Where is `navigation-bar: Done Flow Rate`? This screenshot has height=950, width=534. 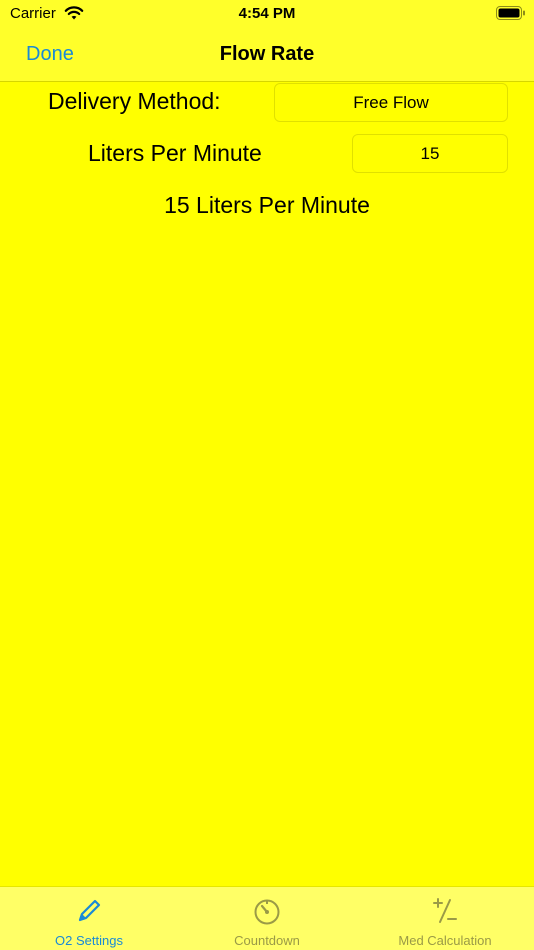 navigation-bar: Done Flow Rate is located at coordinates (267, 56).